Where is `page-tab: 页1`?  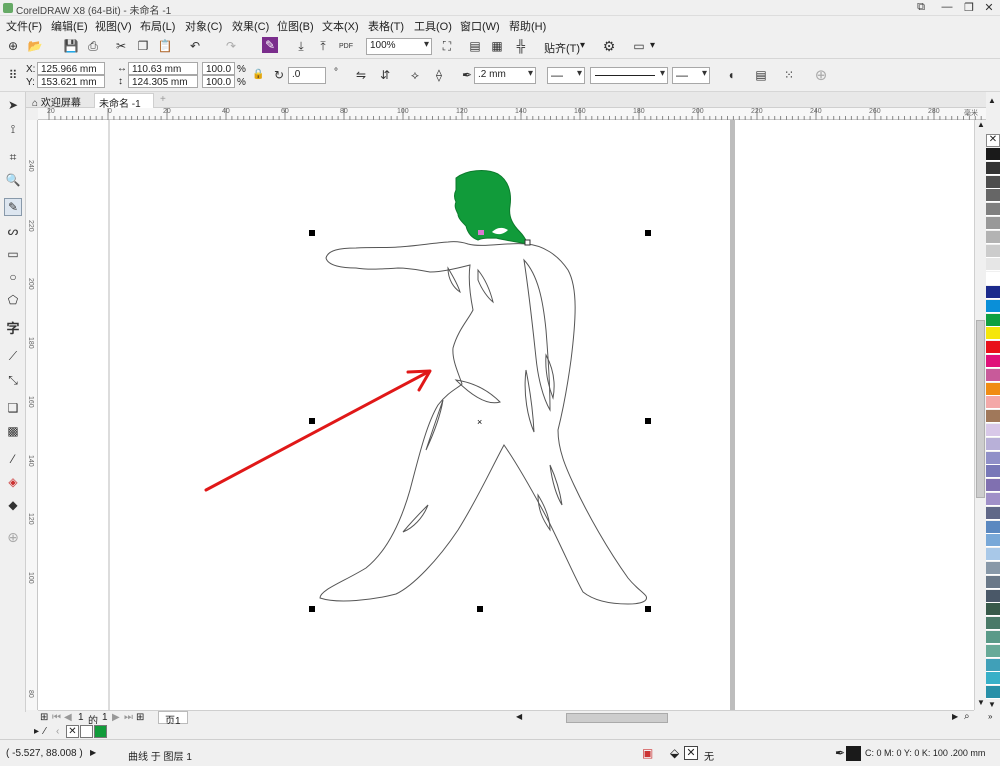 page-tab: 页1 is located at coordinates (173, 719).